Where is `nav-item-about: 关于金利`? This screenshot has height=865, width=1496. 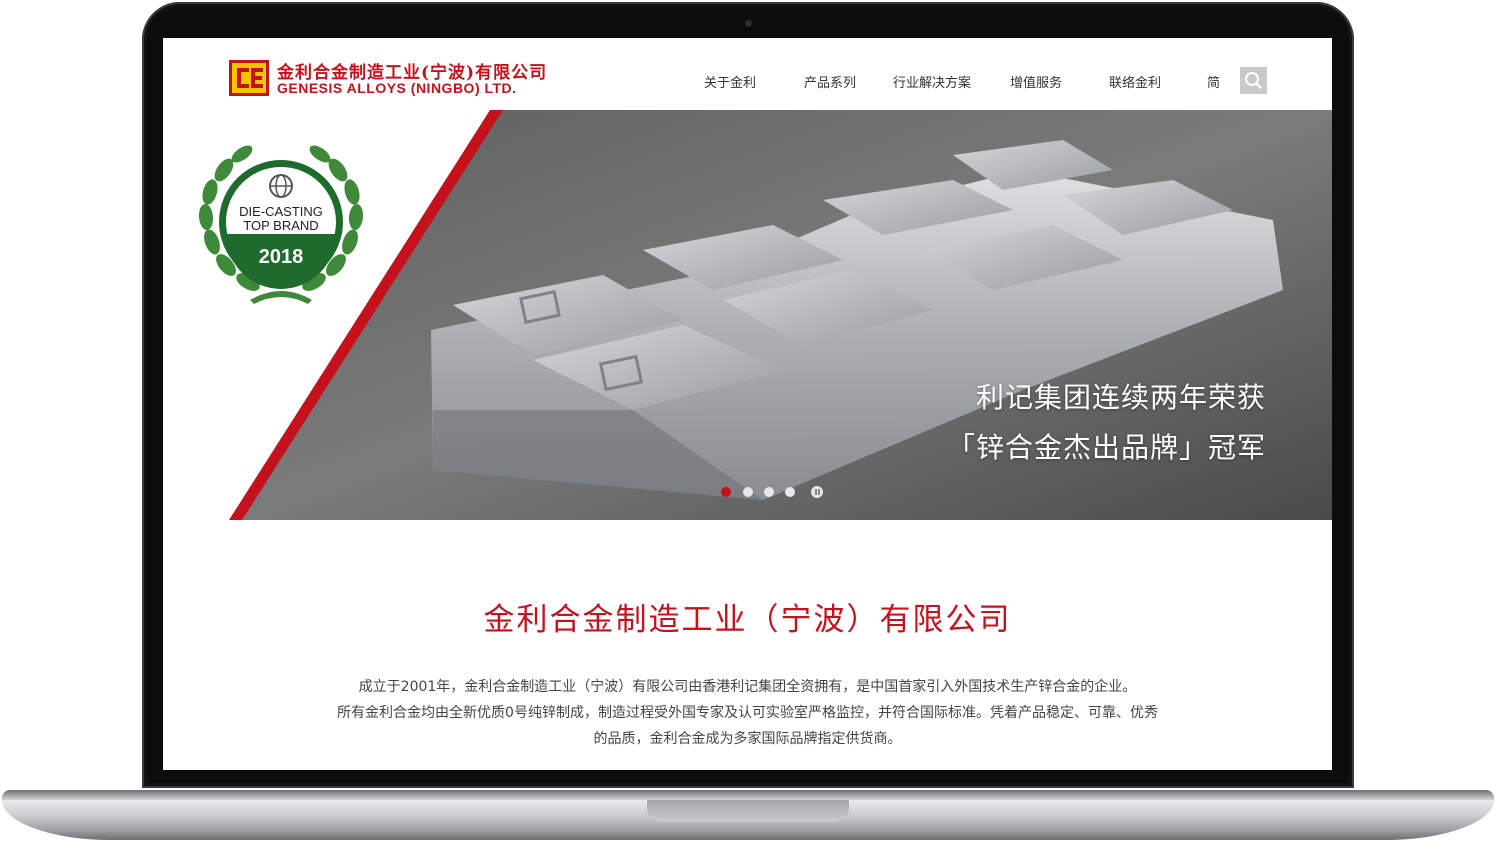
nav-item-about: 关于金利 is located at coordinates (730, 81).